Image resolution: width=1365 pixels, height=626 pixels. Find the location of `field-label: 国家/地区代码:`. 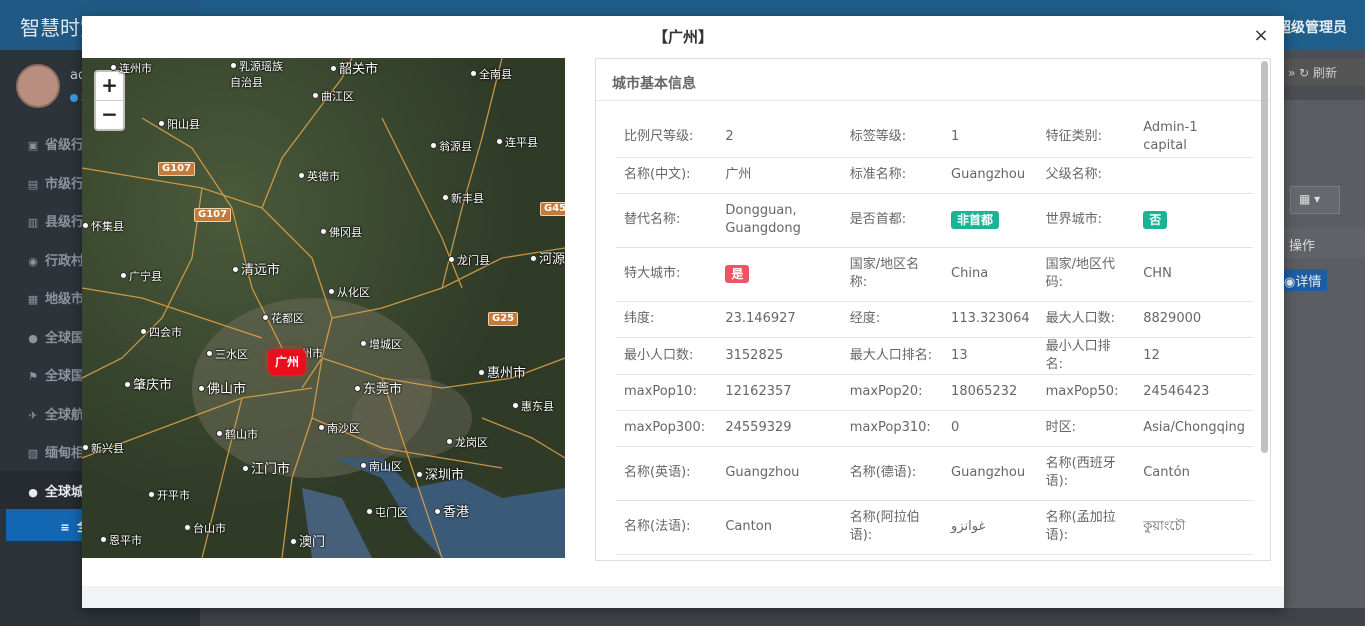

field-label: 国家/地区代码: is located at coordinates (1086, 273).